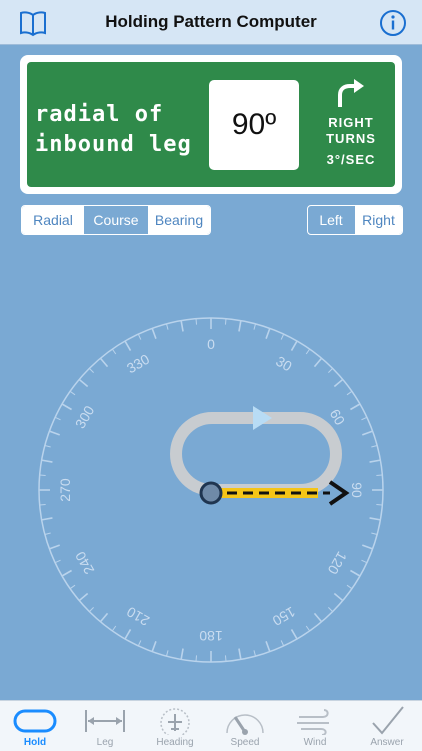 Image resolution: width=422 pixels, height=751 pixels. What do you see at coordinates (351, 138) in the screenshot?
I see `turn-line-2: TURNS` at bounding box center [351, 138].